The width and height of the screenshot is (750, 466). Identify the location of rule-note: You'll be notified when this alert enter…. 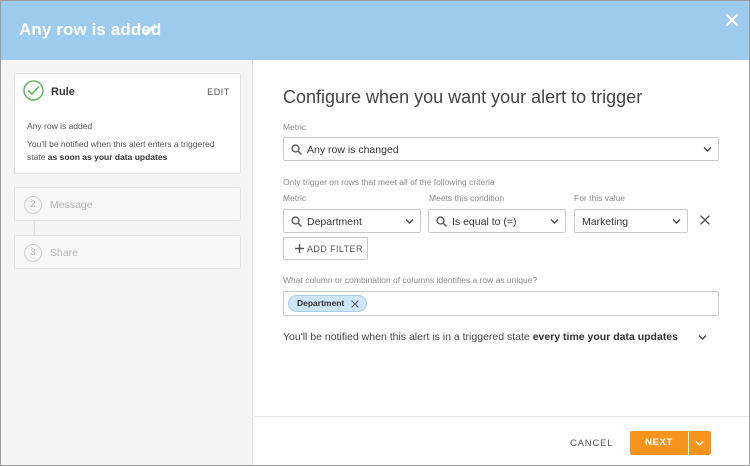
(129, 151).